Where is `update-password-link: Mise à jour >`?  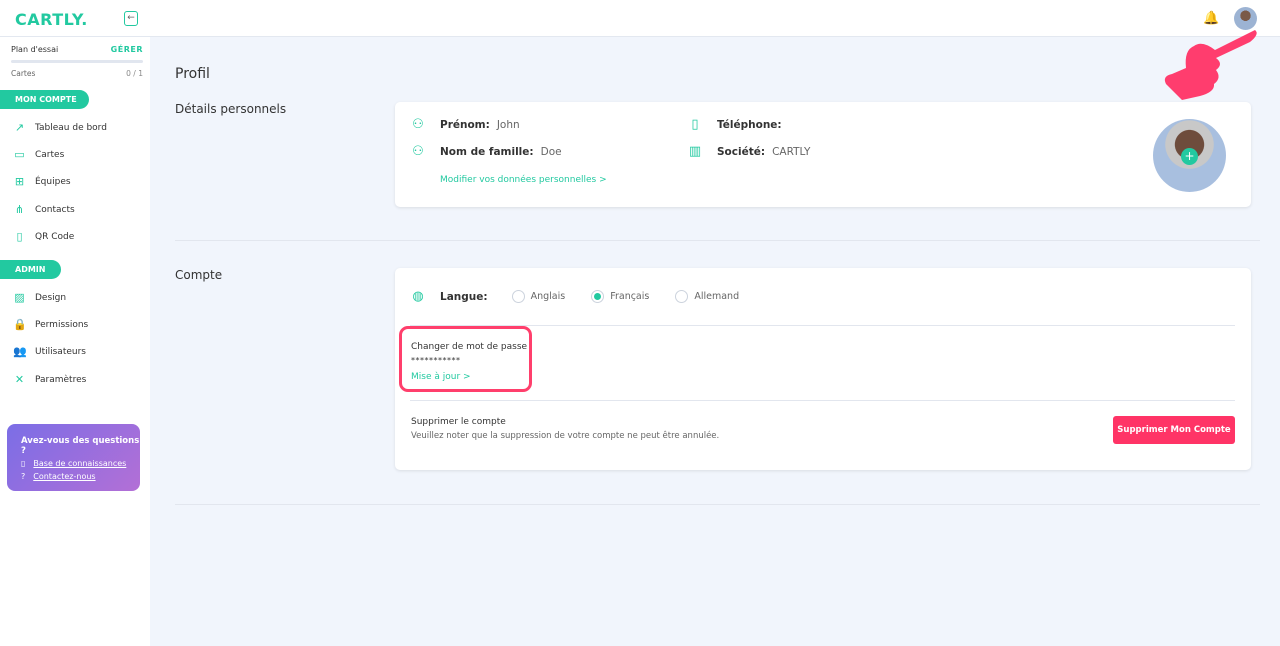 update-password-link: Mise à jour > is located at coordinates (441, 377).